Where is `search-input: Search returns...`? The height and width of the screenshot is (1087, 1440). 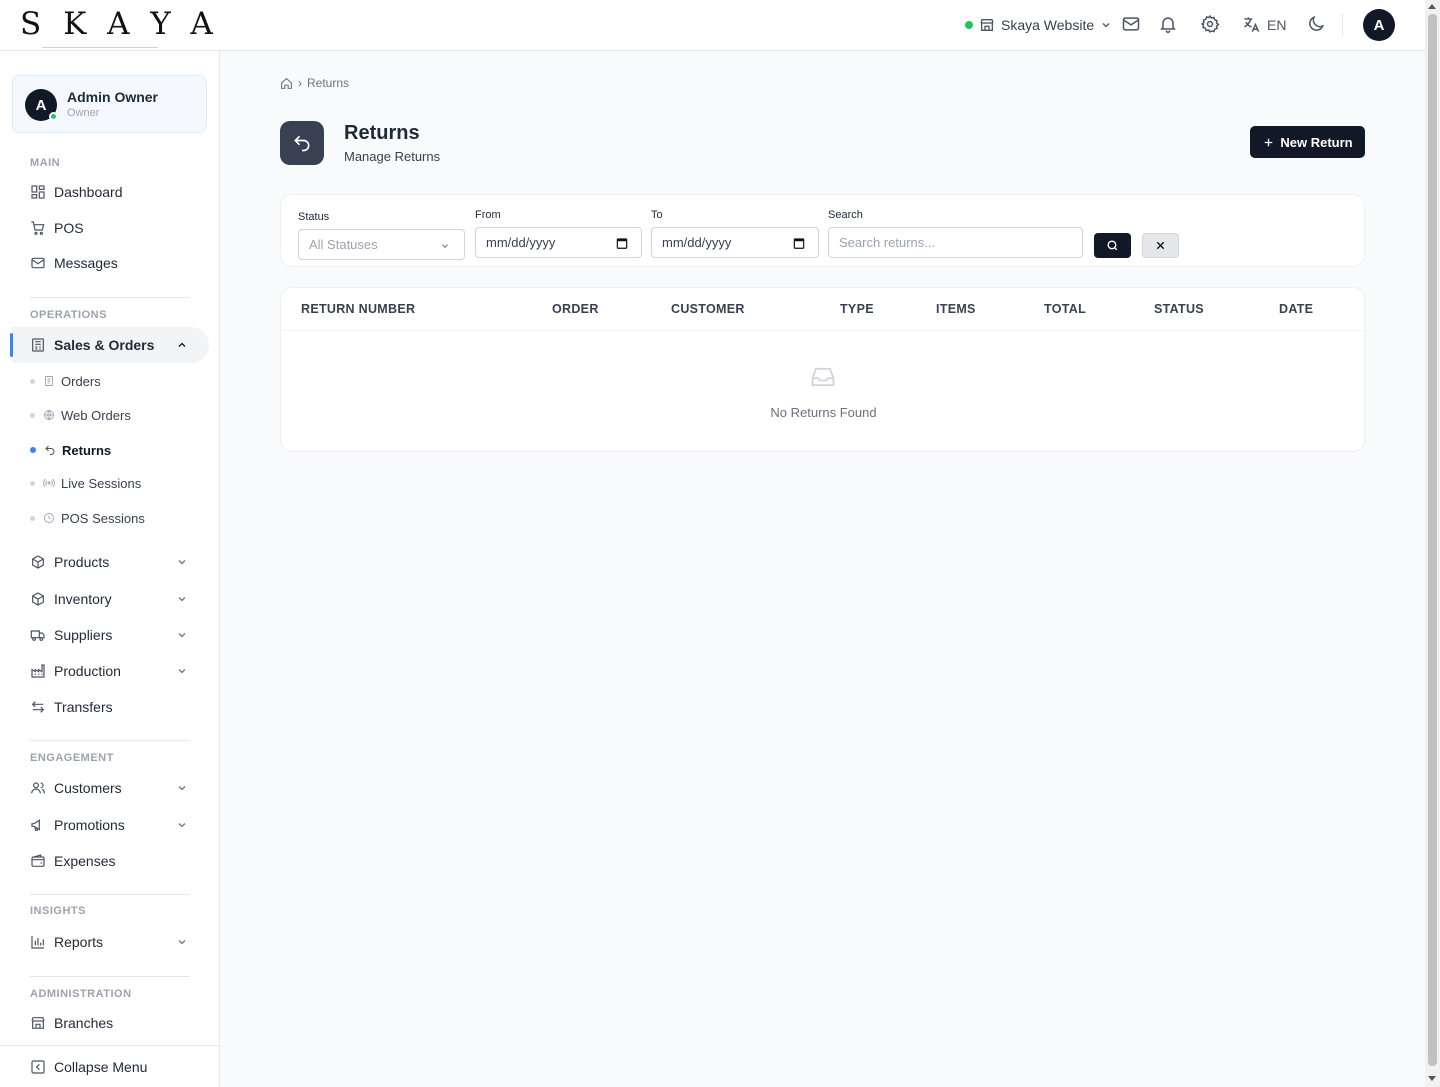
search-input: Search returns... is located at coordinates (955, 242).